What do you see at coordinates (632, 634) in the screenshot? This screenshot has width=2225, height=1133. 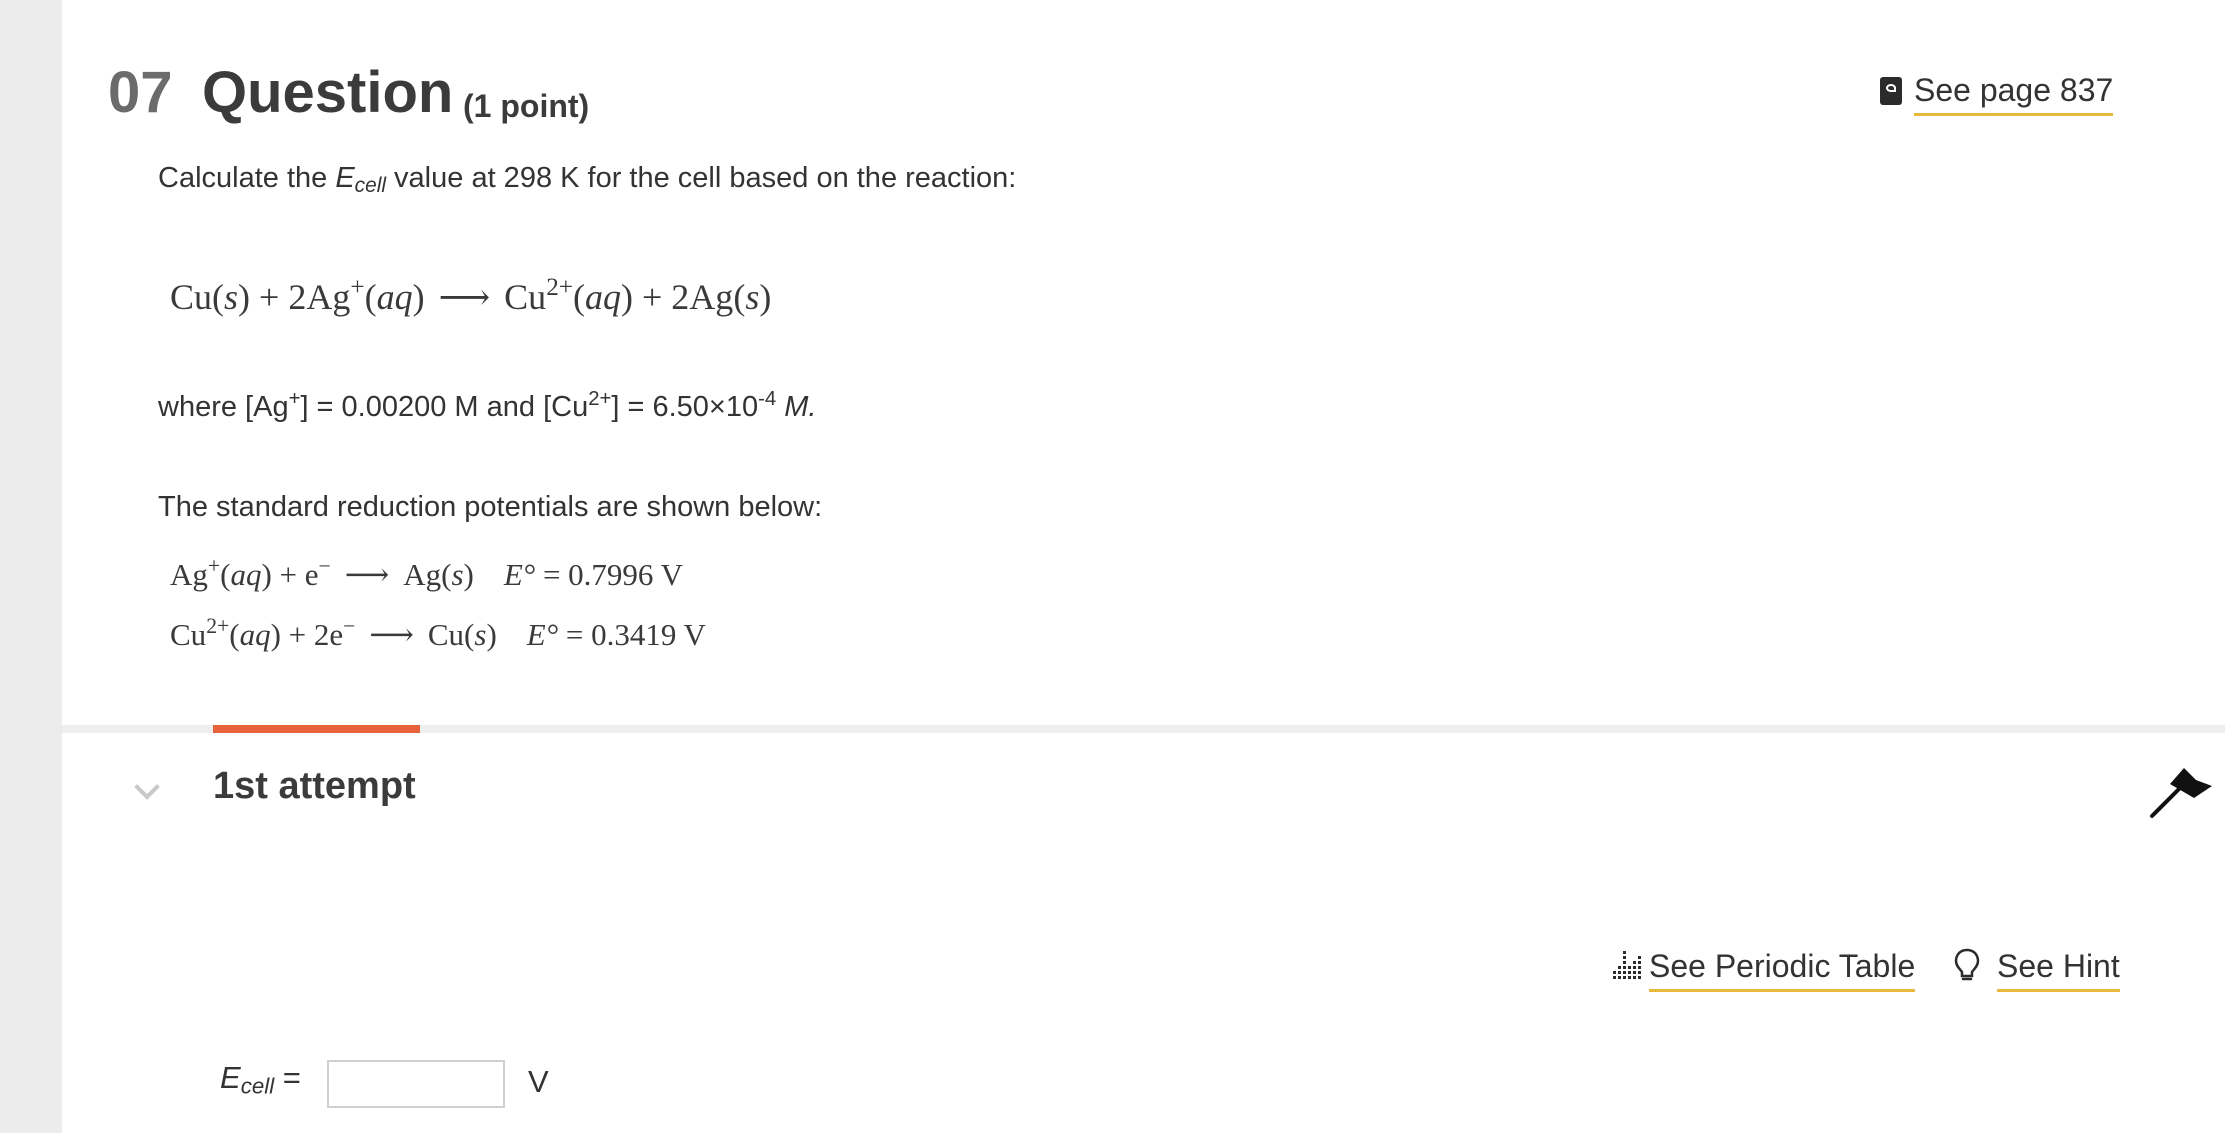 I see `half2-e0-value: = 0.3419 V` at bounding box center [632, 634].